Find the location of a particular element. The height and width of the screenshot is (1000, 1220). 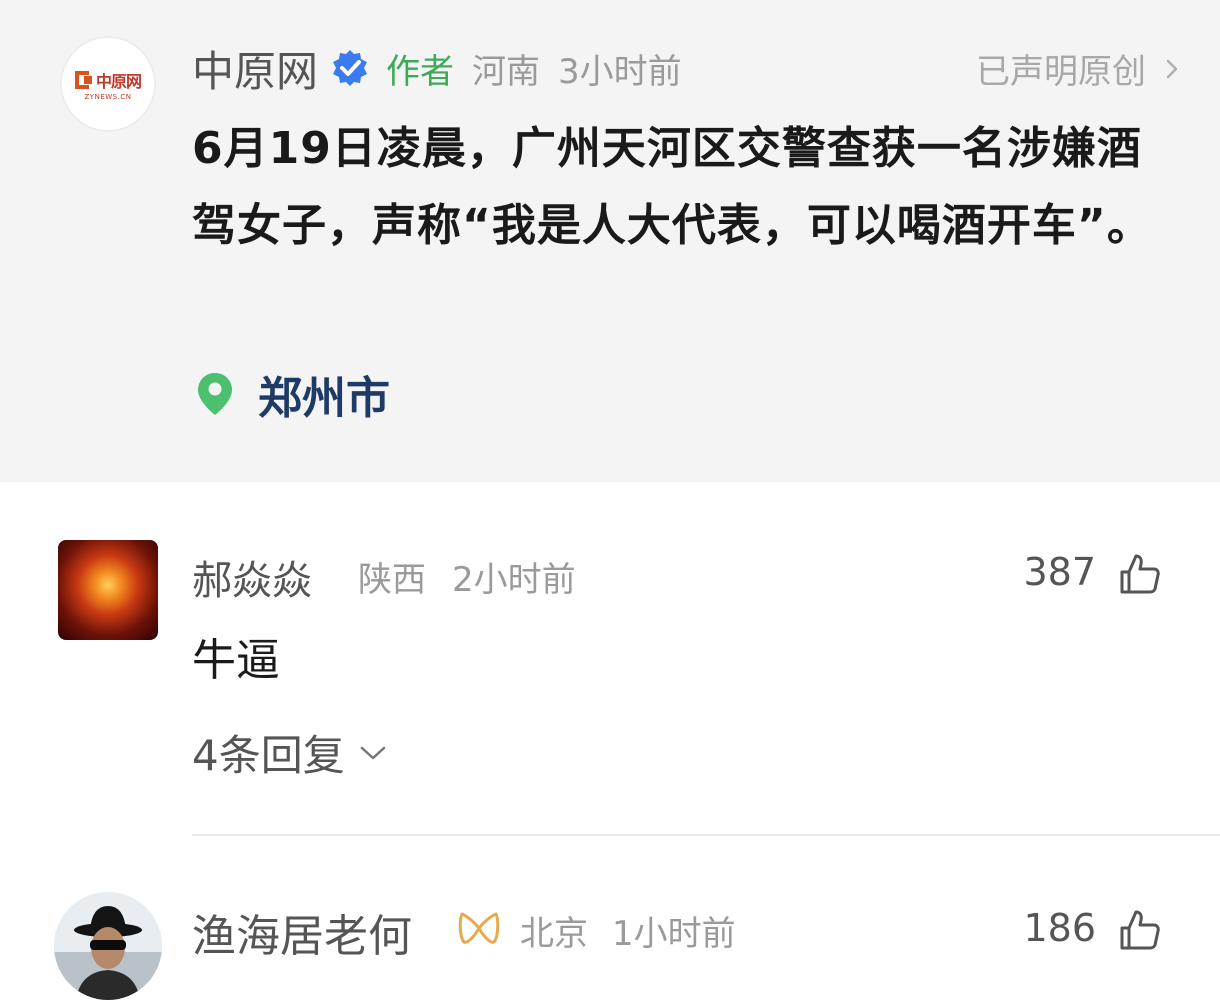

location-label: 郑州市 is located at coordinates (324, 398).